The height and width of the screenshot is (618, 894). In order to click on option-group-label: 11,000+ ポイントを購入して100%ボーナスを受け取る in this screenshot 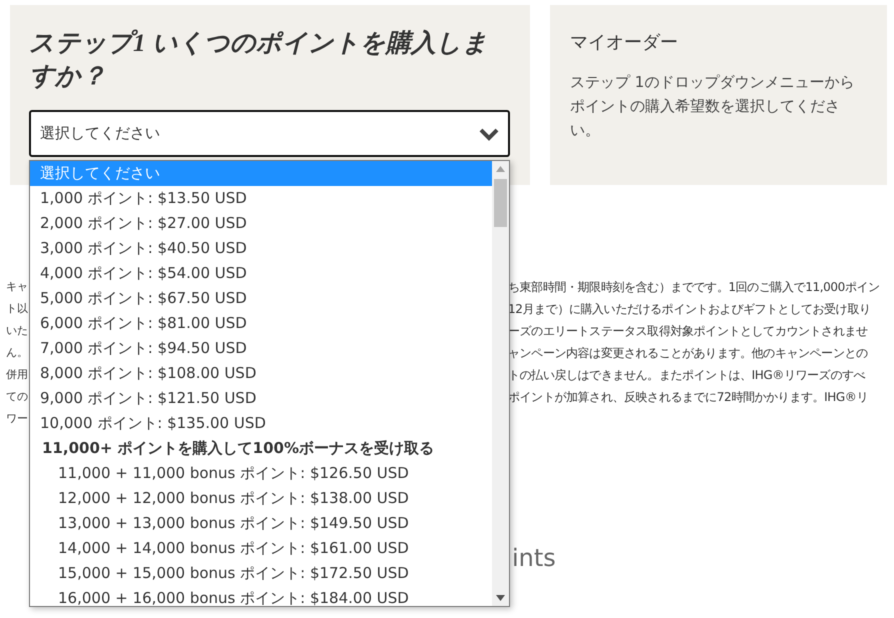, I will do `click(238, 448)`.